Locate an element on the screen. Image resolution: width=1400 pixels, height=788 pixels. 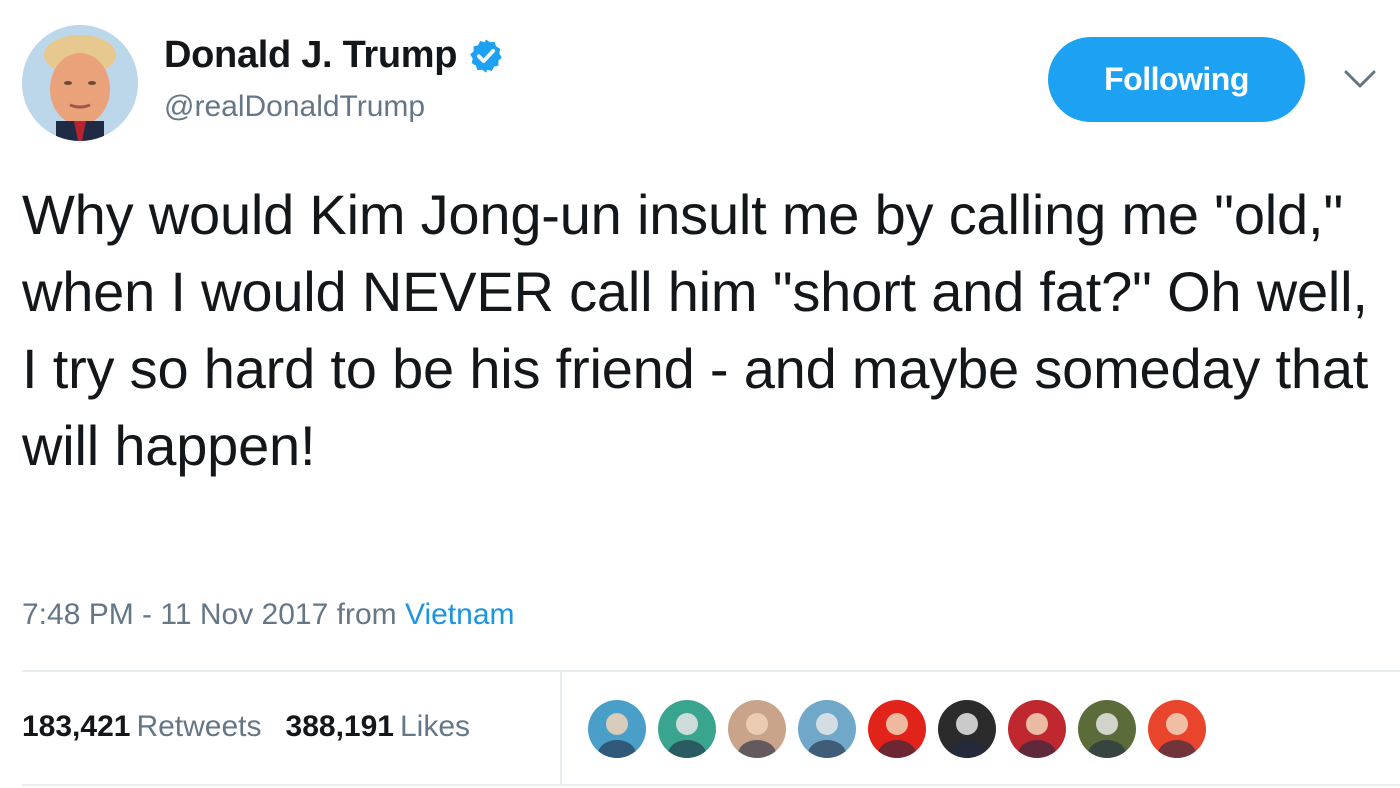
timestamp-row: 7:48 PM - 11 Nov 2017 from Vietnam is located at coordinates (268, 615).